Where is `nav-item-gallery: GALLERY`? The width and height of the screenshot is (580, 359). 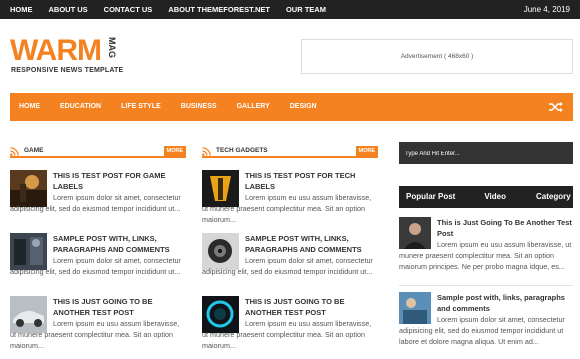 nav-item-gallery: GALLERY is located at coordinates (253, 107).